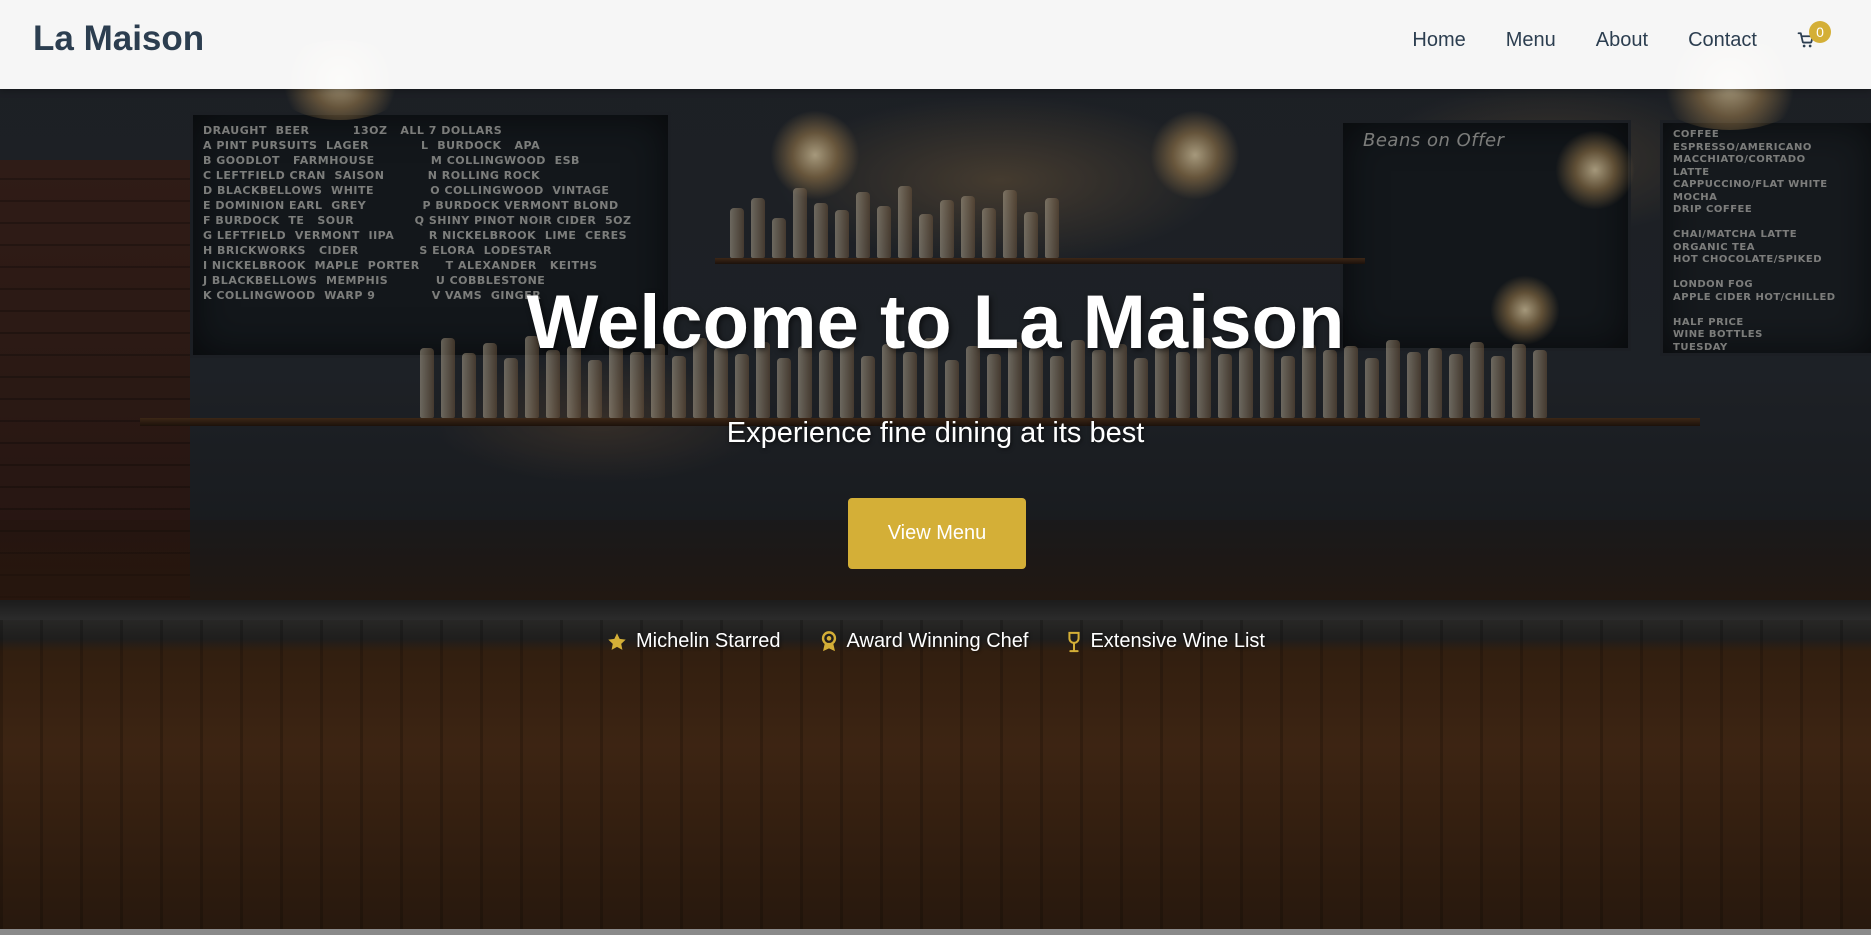 Image resolution: width=1871 pixels, height=935 pixels. I want to click on feature-label: Award Winning Chef, so click(937, 641).